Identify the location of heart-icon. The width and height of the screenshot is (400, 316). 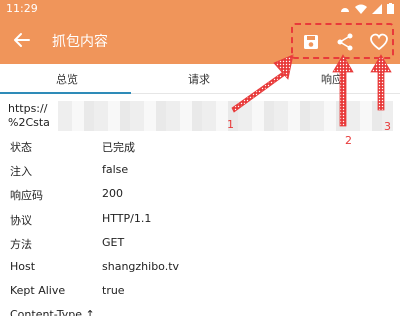
(379, 42).